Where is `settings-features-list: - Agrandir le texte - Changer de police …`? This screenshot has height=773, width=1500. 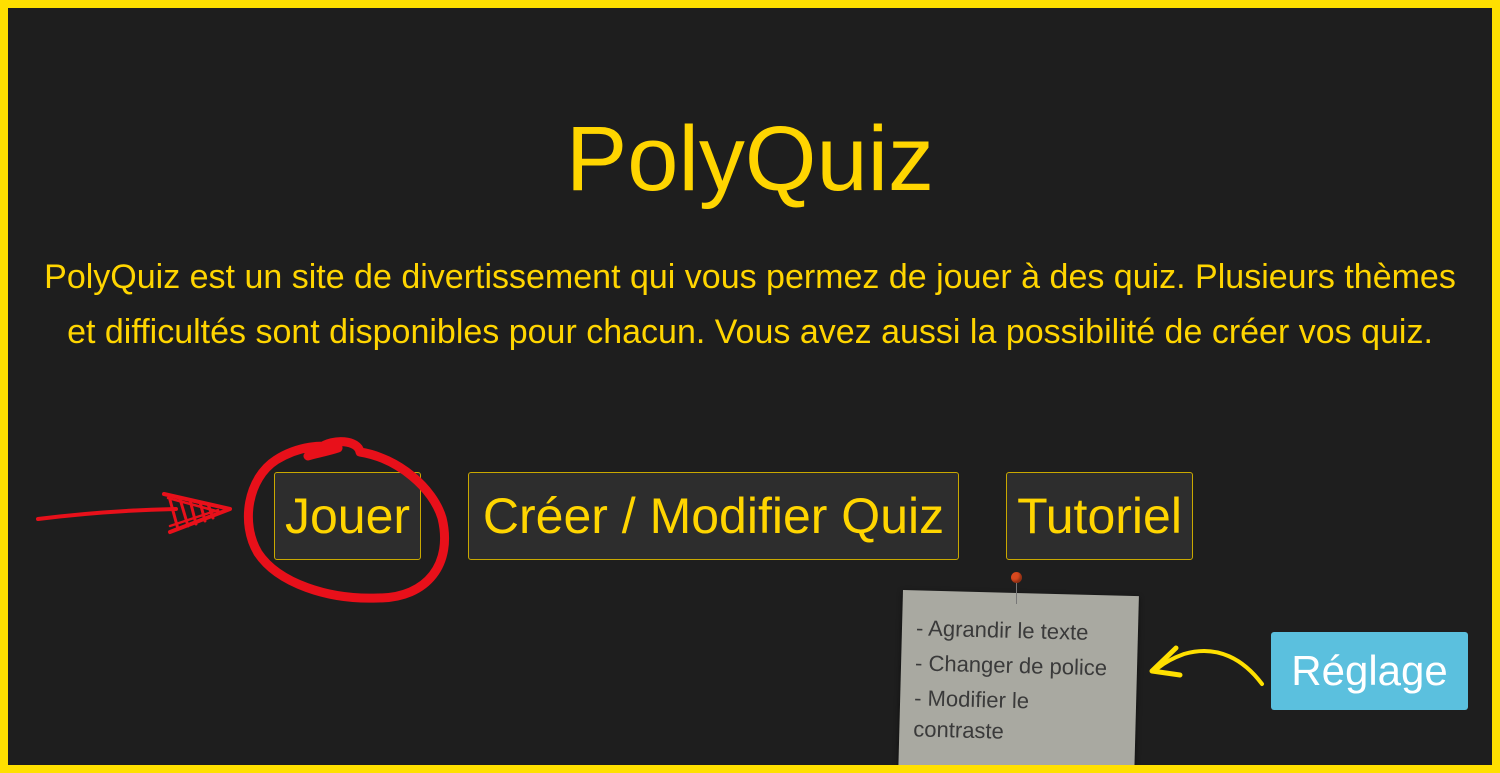
settings-features-list: - Agrandir le texte - Changer de police … is located at coordinates (1018, 680).